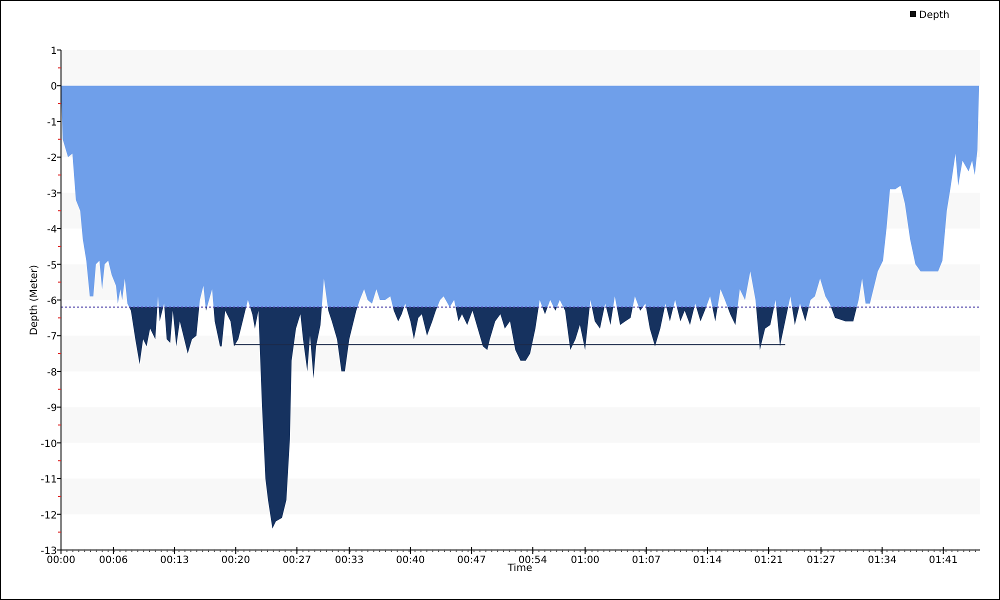 This screenshot has width=1000, height=600. What do you see at coordinates (768, 560) in the screenshot?
I see `x-tick-label: 01:21` at bounding box center [768, 560].